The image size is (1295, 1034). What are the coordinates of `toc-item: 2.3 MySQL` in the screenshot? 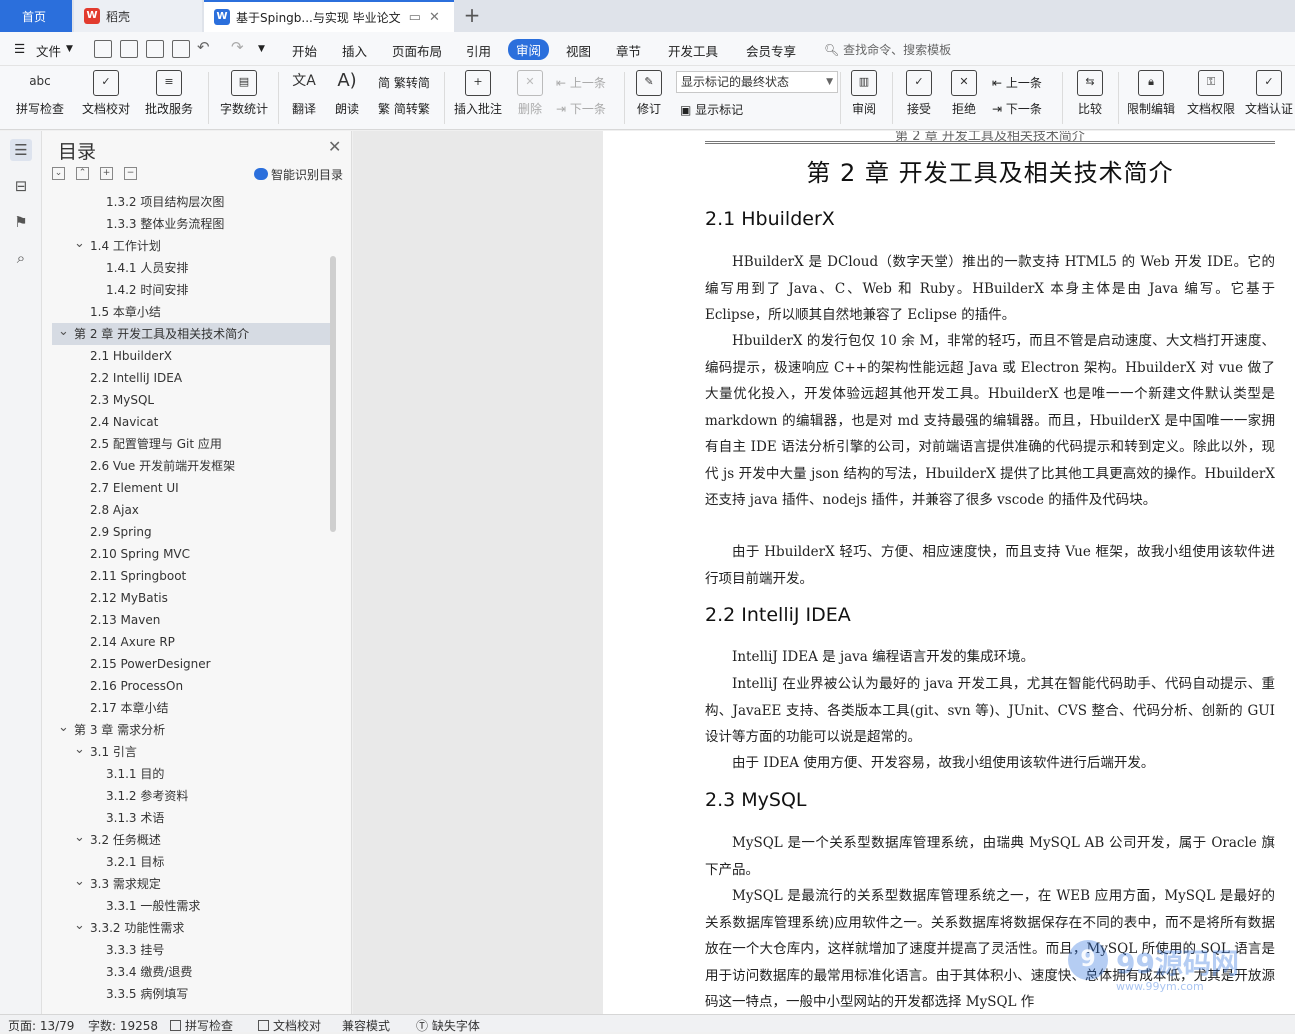 It's located at (192, 400).